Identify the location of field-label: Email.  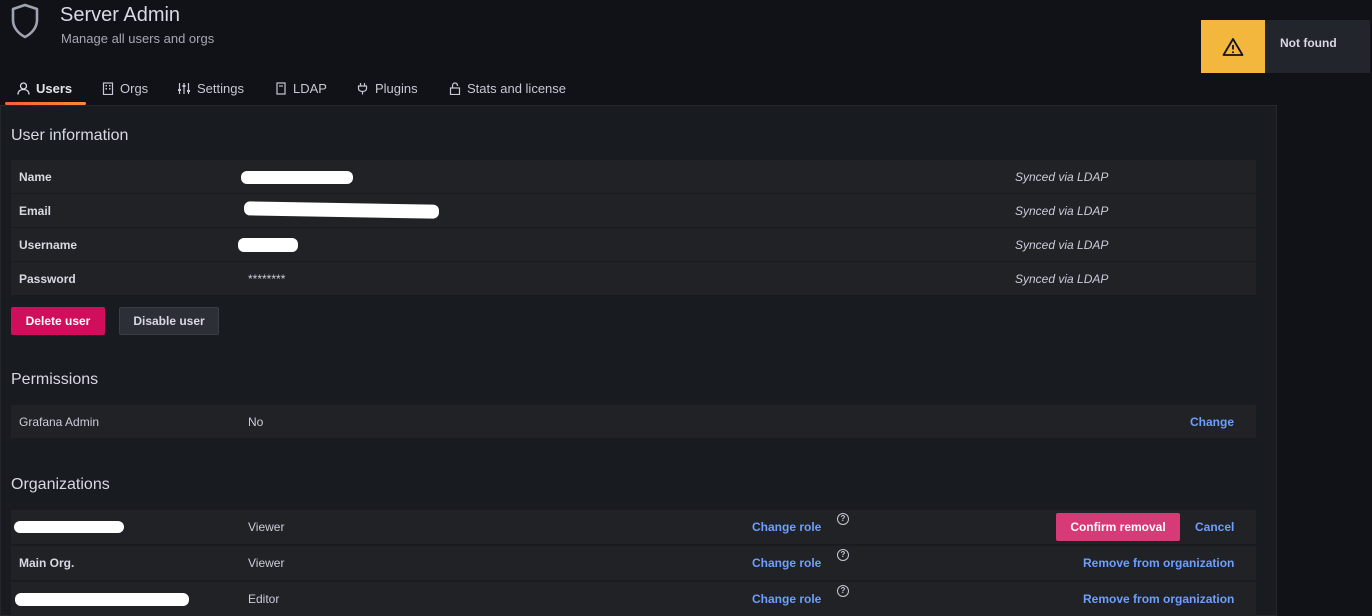
(35, 211).